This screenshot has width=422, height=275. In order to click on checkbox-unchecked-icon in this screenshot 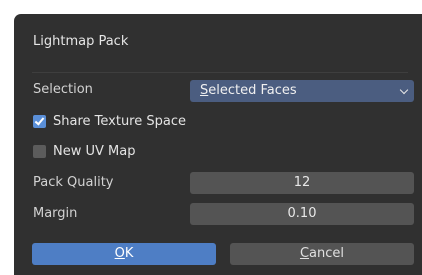, I will do `click(39, 151)`.